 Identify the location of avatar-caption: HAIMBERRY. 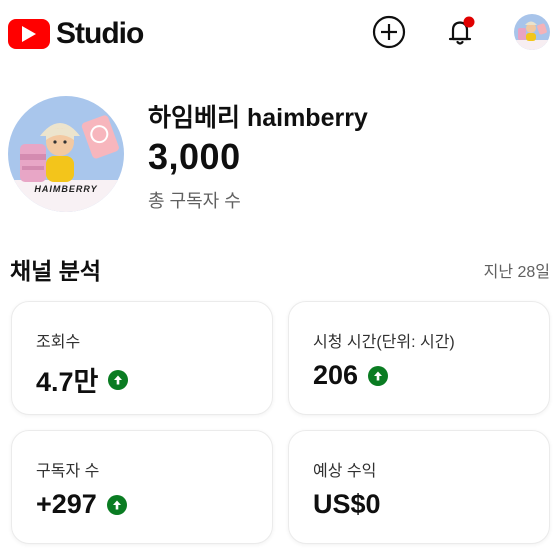
(66, 189).